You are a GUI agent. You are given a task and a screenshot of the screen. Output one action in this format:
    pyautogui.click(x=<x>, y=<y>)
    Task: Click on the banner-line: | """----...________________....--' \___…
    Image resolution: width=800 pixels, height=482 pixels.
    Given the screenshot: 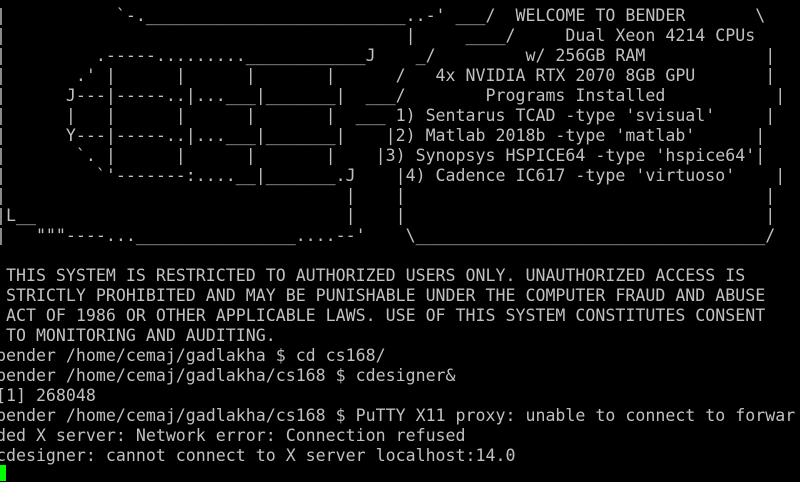 What is the action you would take?
    pyautogui.click(x=388, y=235)
    